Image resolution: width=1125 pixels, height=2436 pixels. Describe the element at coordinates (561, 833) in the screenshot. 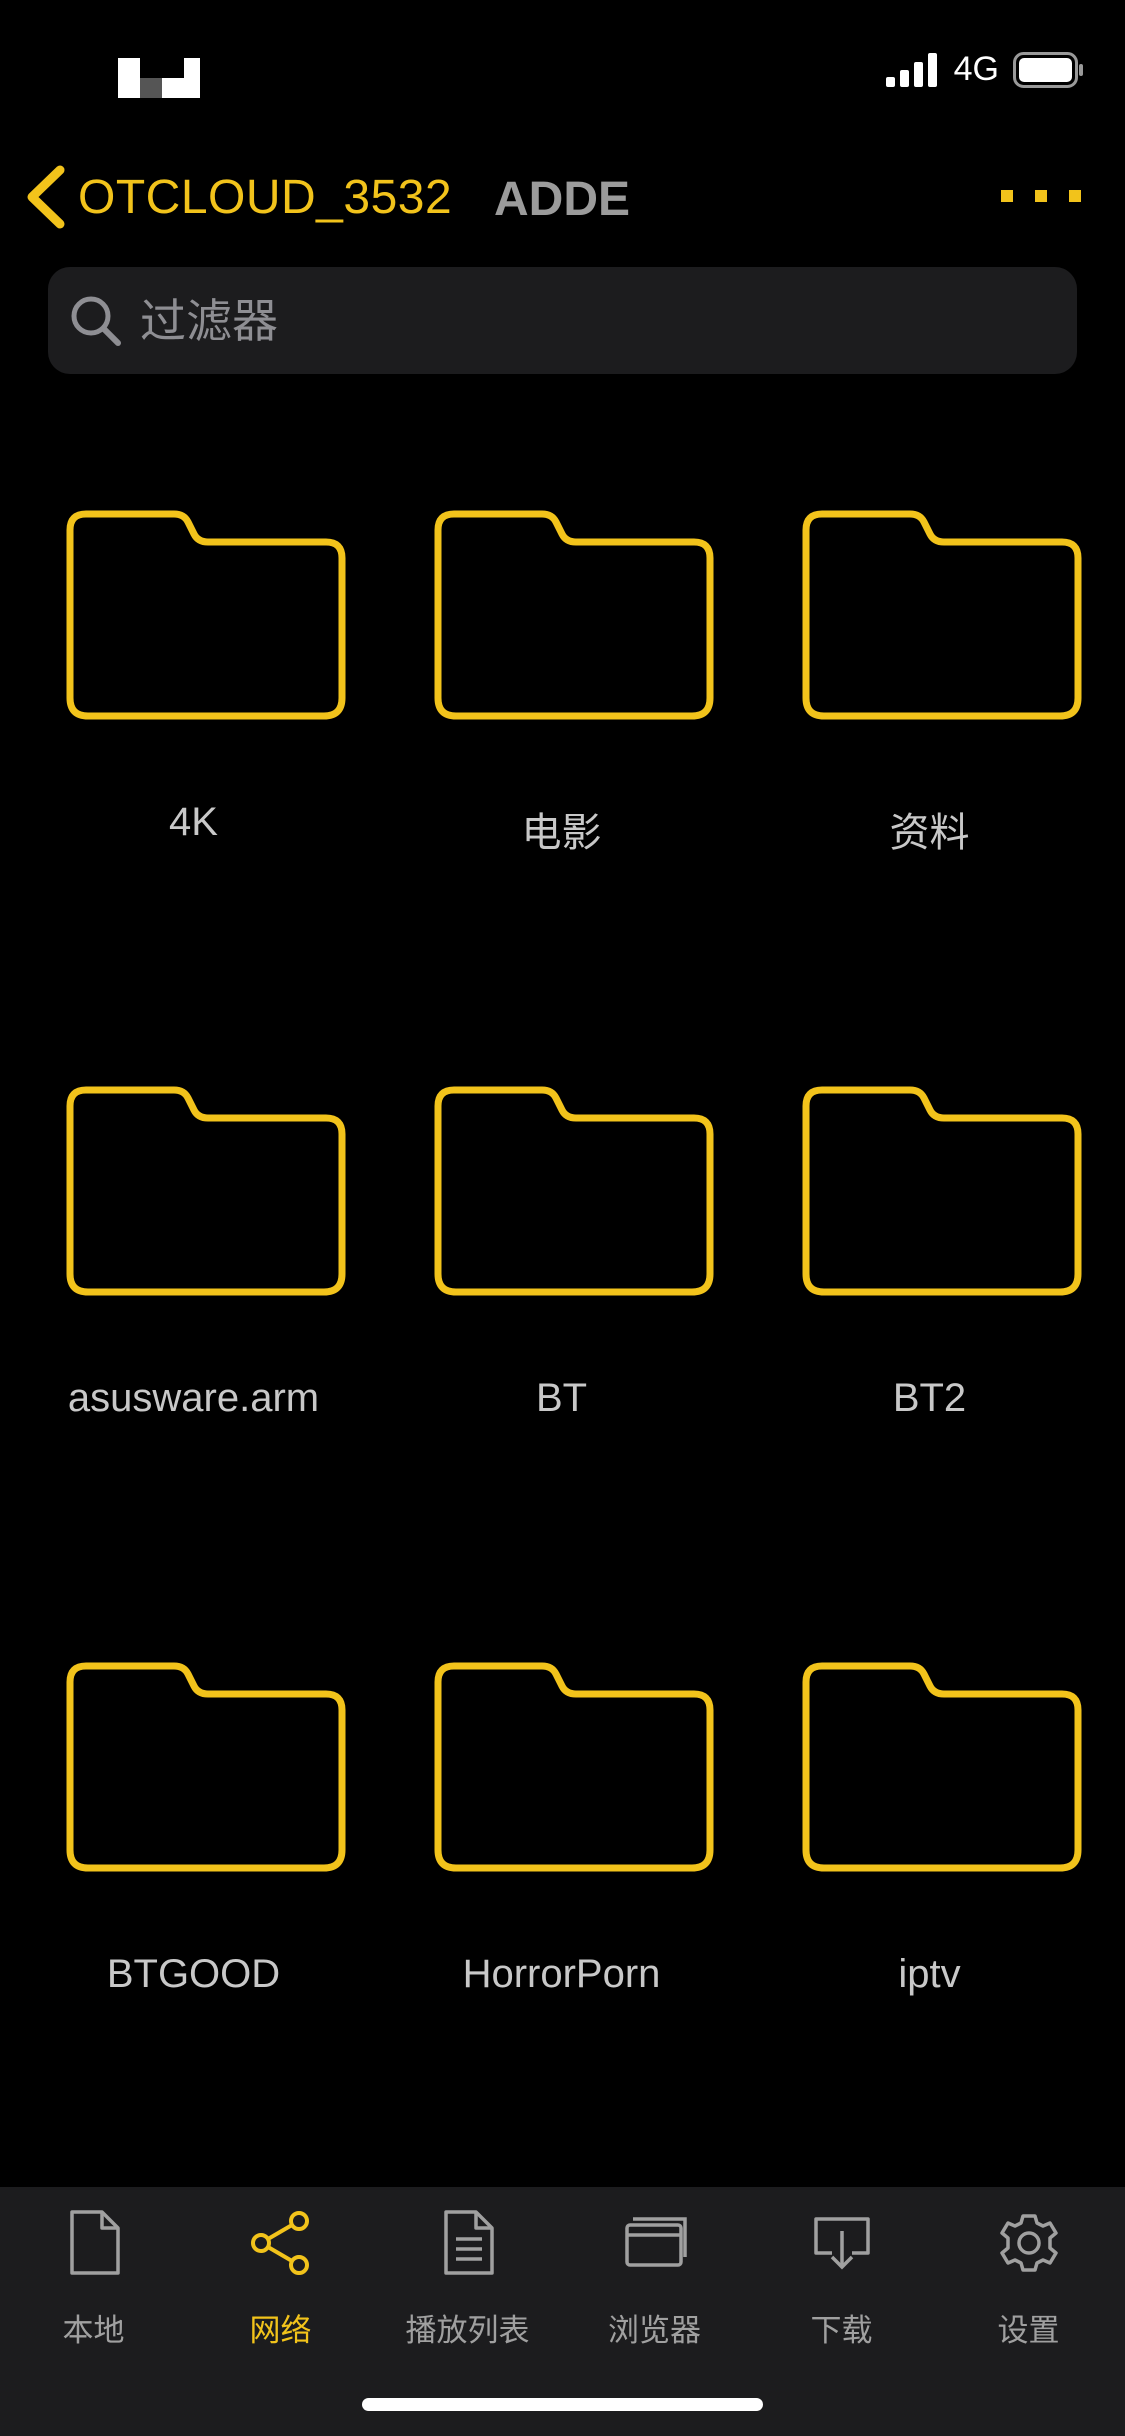

I see `folder-label: 电影` at that location.